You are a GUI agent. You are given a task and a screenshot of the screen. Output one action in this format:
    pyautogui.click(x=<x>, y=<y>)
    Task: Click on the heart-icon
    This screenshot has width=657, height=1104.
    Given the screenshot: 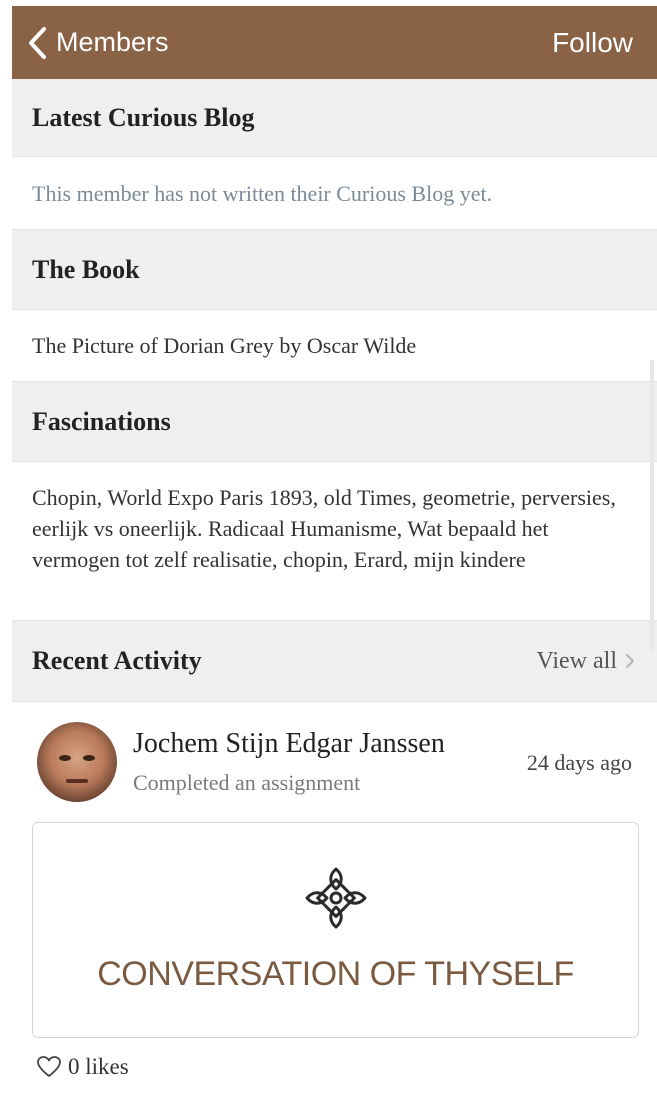 What is the action you would take?
    pyautogui.click(x=49, y=1067)
    